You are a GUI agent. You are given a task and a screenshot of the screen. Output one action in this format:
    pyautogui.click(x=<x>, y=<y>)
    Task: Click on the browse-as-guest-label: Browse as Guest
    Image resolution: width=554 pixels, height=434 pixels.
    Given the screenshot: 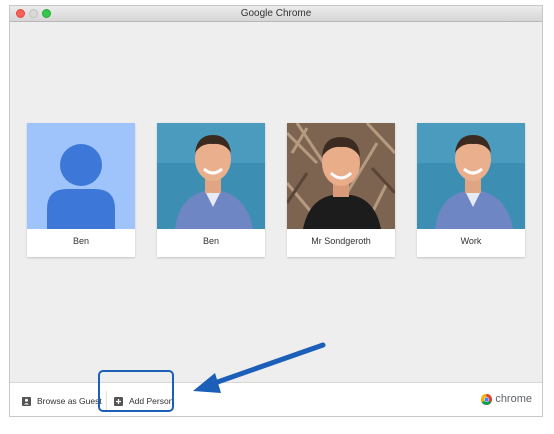 What is the action you would take?
    pyautogui.click(x=69, y=401)
    